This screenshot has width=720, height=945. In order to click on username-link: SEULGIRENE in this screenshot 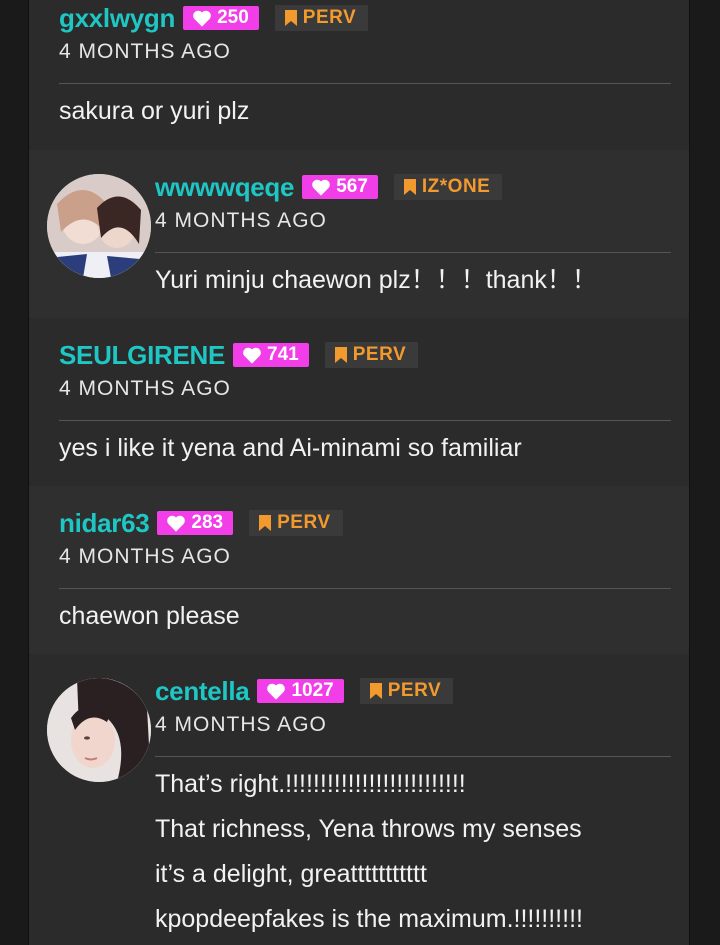, I will do `click(142, 355)`.